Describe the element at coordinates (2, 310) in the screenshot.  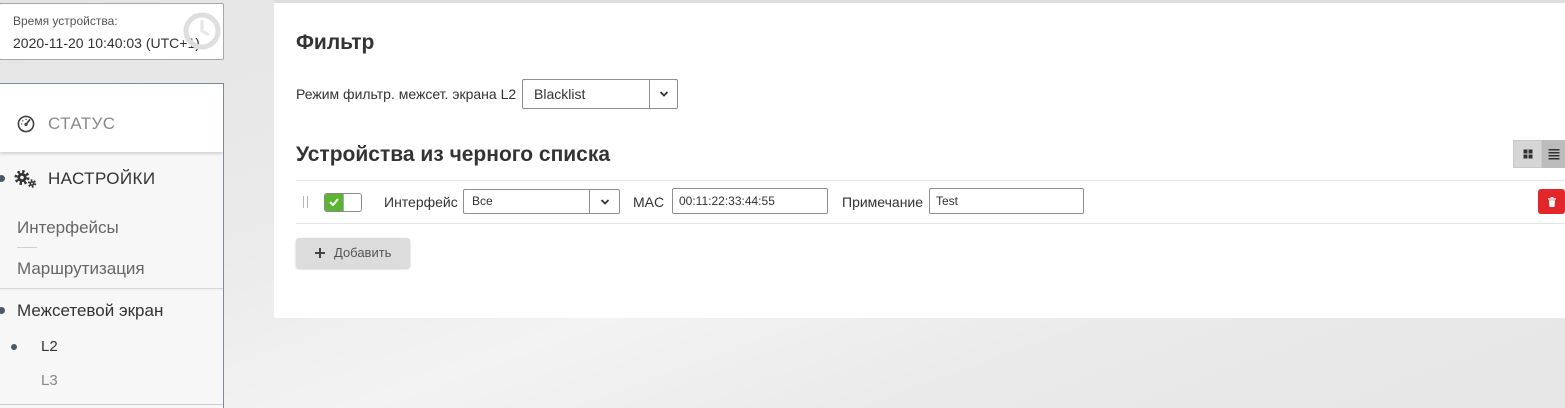
I see `firewall-bullet-icon` at that location.